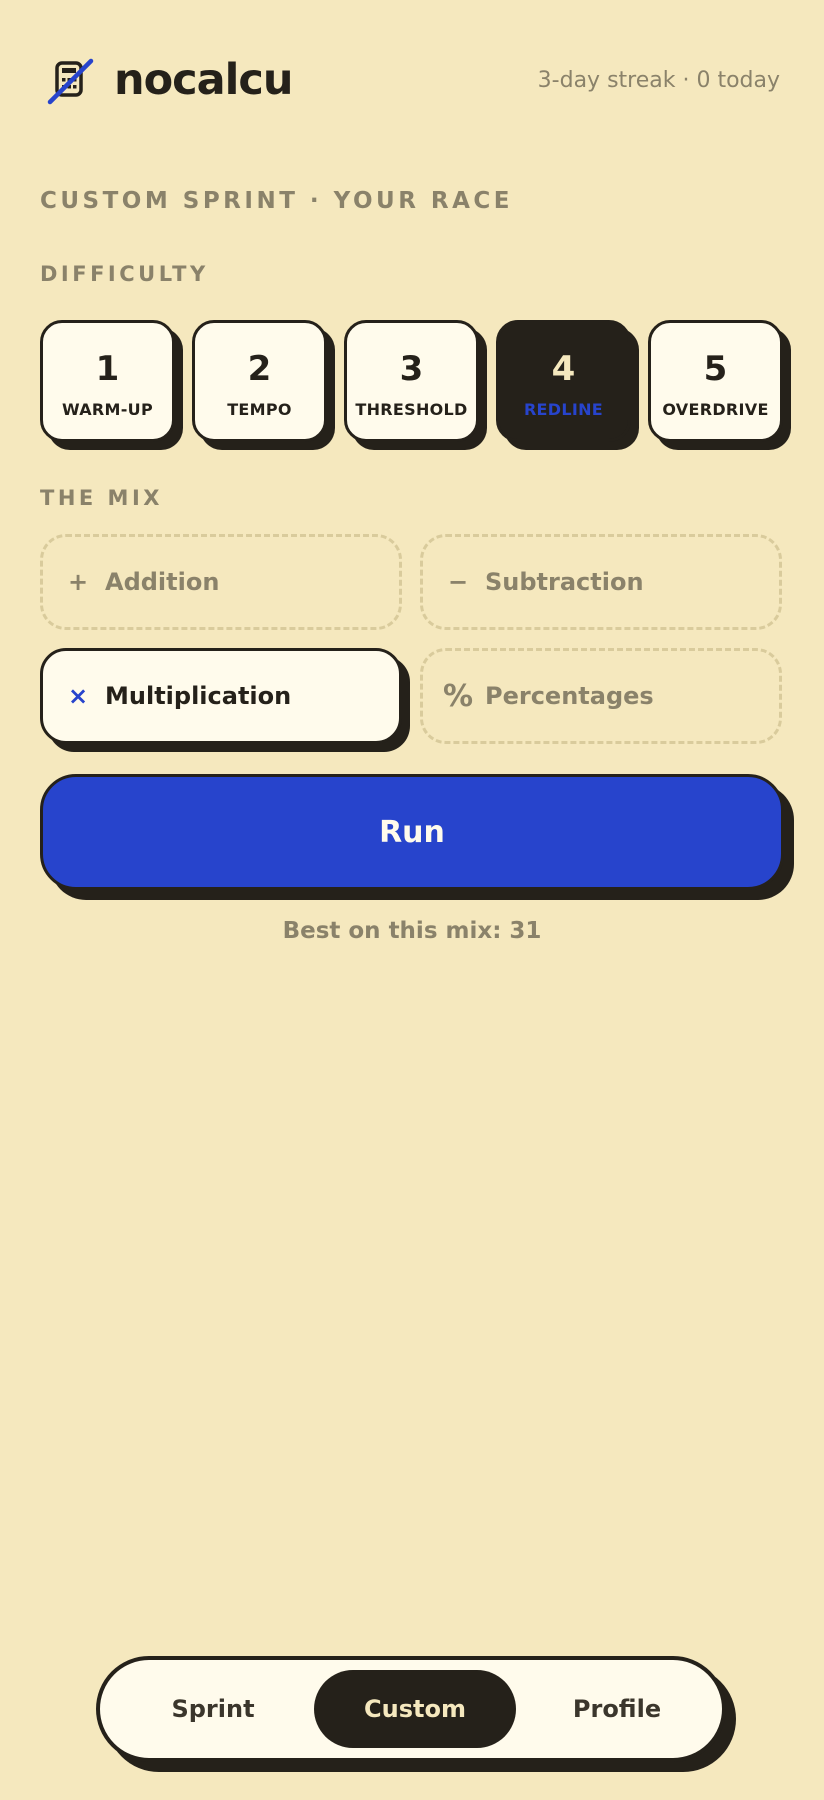 Image resolution: width=824 pixels, height=1800 pixels. Describe the element at coordinates (563, 409) in the screenshot. I see `difficulty-name: REDLINE` at that location.